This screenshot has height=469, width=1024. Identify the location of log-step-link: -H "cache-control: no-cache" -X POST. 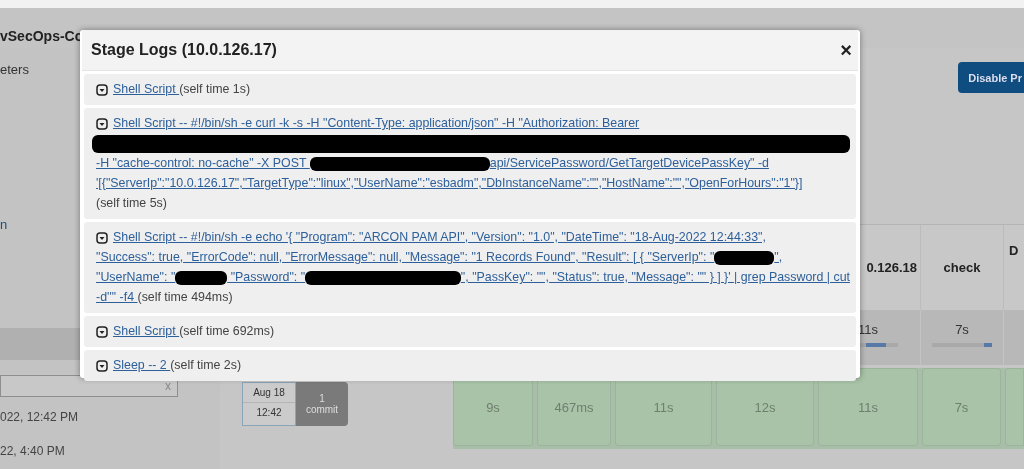
(203, 163).